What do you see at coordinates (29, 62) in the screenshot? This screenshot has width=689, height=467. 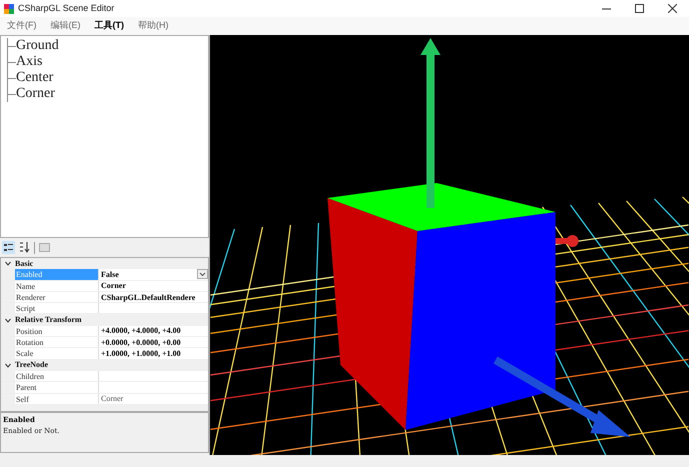 I see `tree-item: Axis` at bounding box center [29, 62].